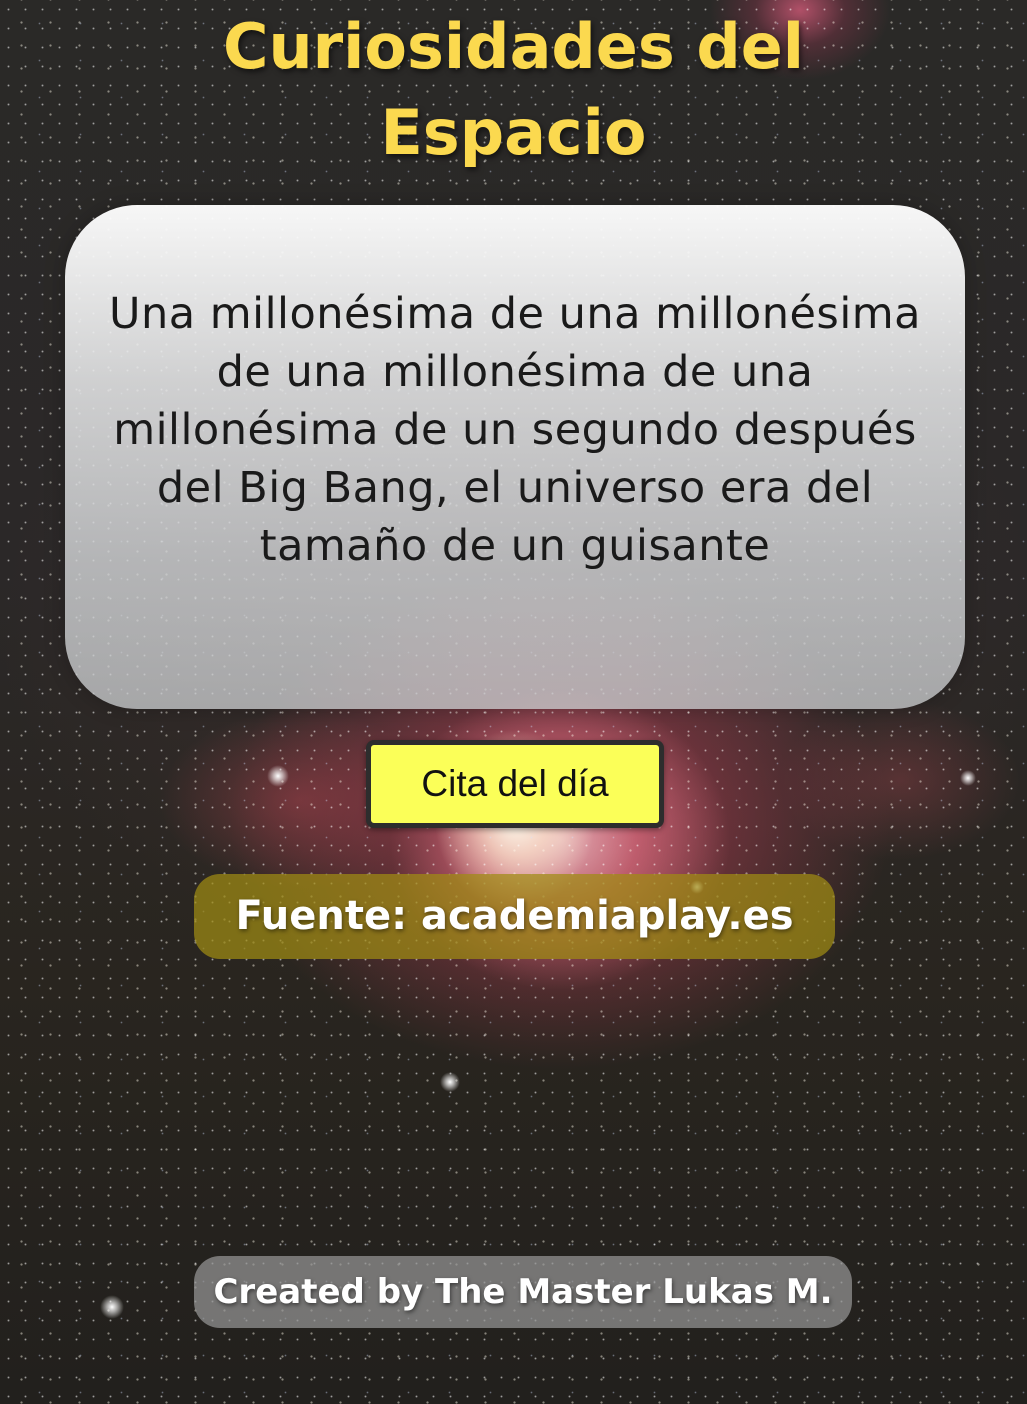 The image size is (1027, 1404). I want to click on page-title: Curiosidades del Espacio, so click(513, 90).